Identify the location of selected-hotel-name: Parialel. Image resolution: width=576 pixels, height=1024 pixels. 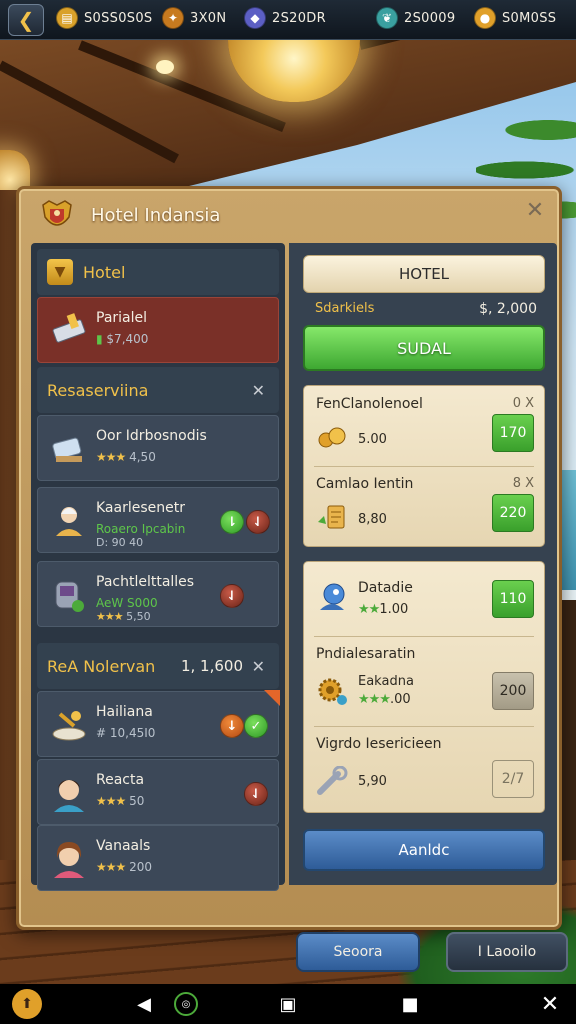
(122, 318).